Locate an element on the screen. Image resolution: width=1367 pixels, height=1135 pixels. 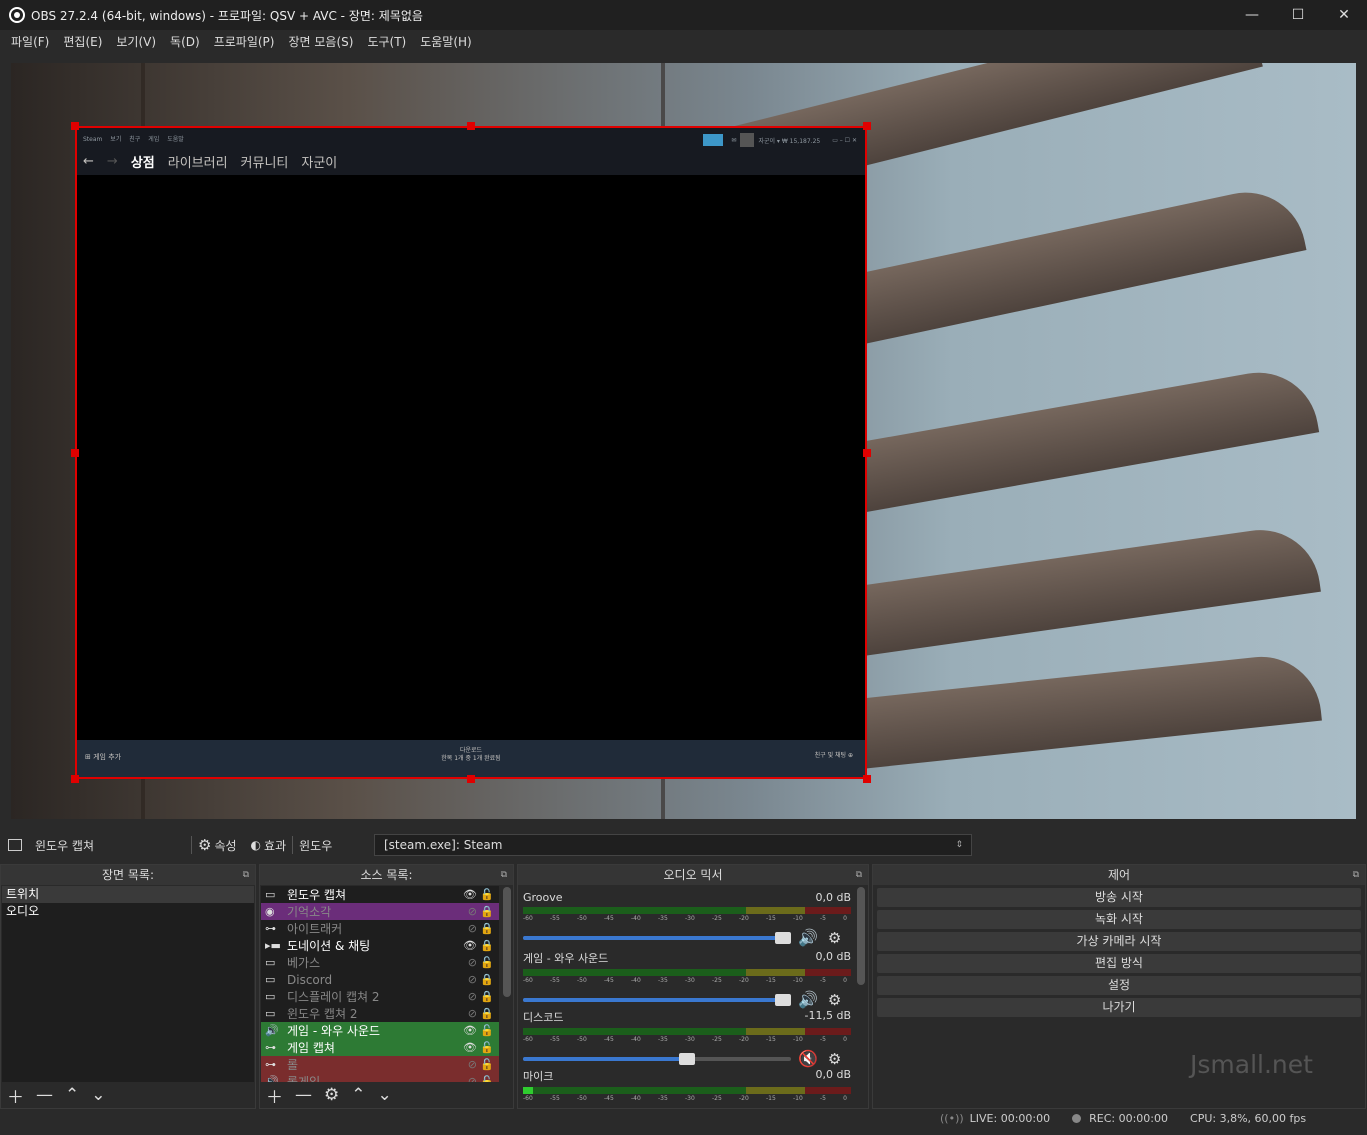
source-type-icon: ▭ is located at coordinates (270, 996).